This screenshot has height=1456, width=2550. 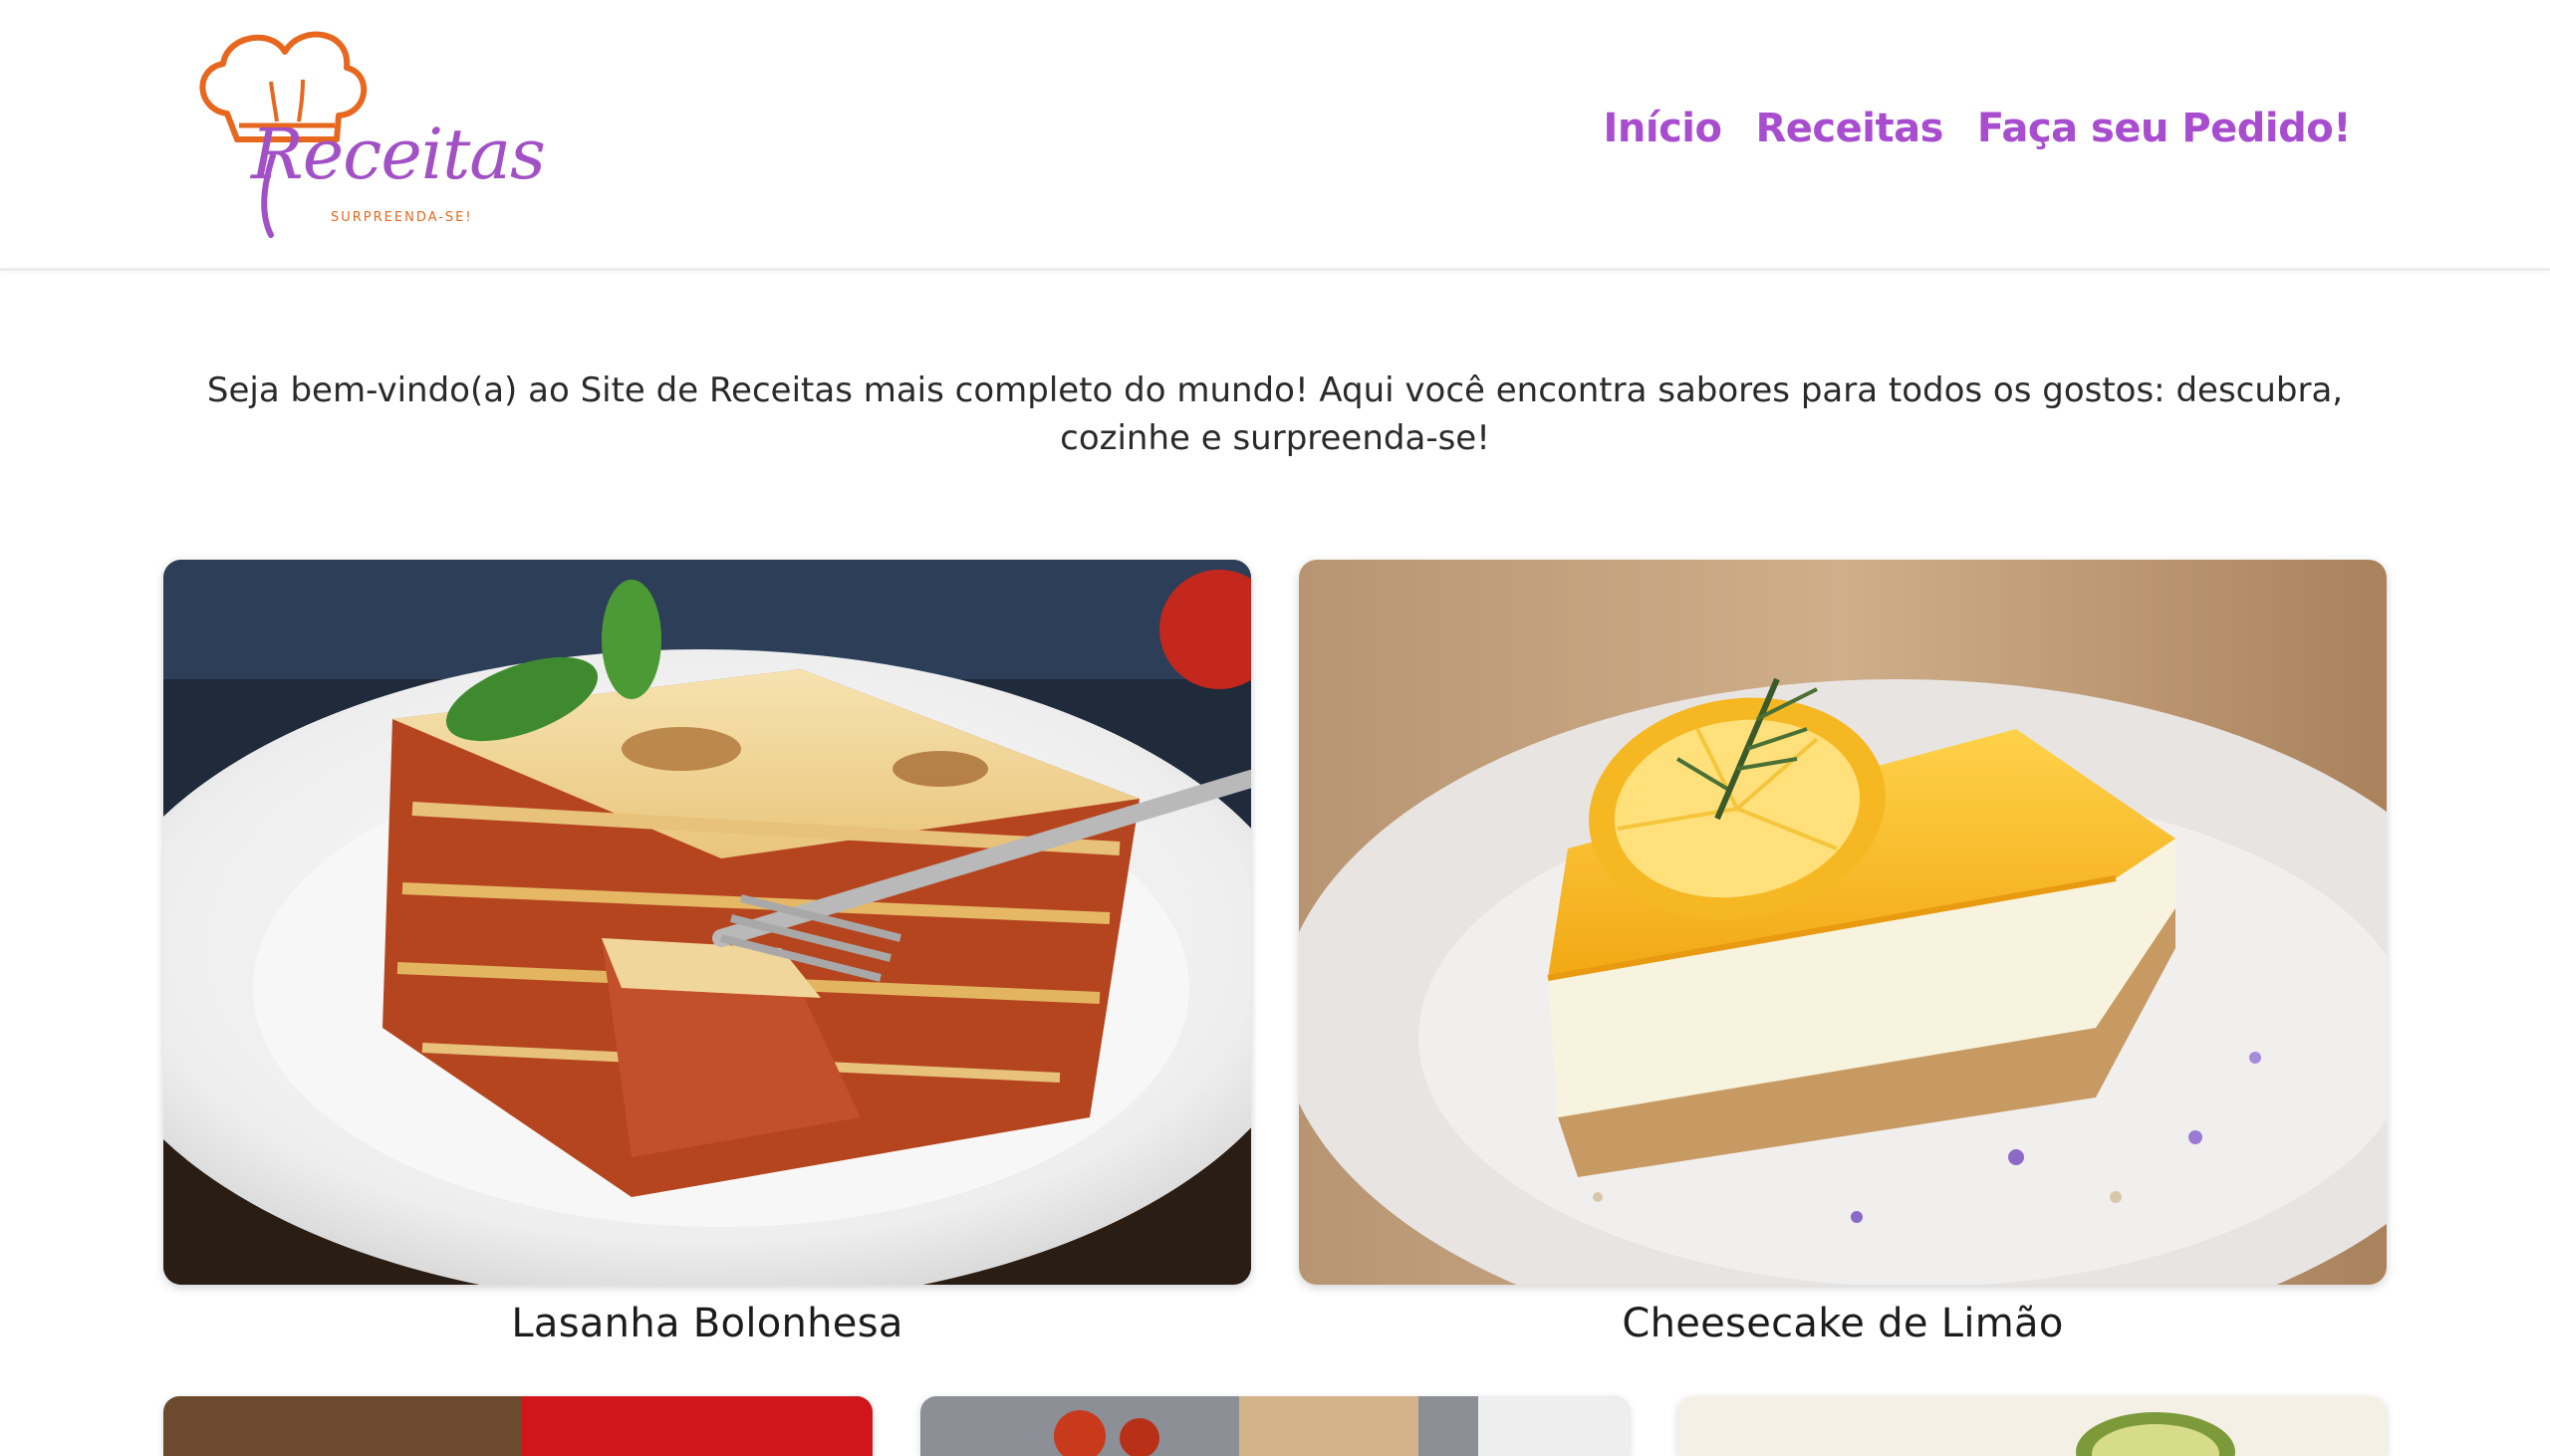 I want to click on site-logo: Receitas SURPREENDA-SE!, so click(x=367, y=136).